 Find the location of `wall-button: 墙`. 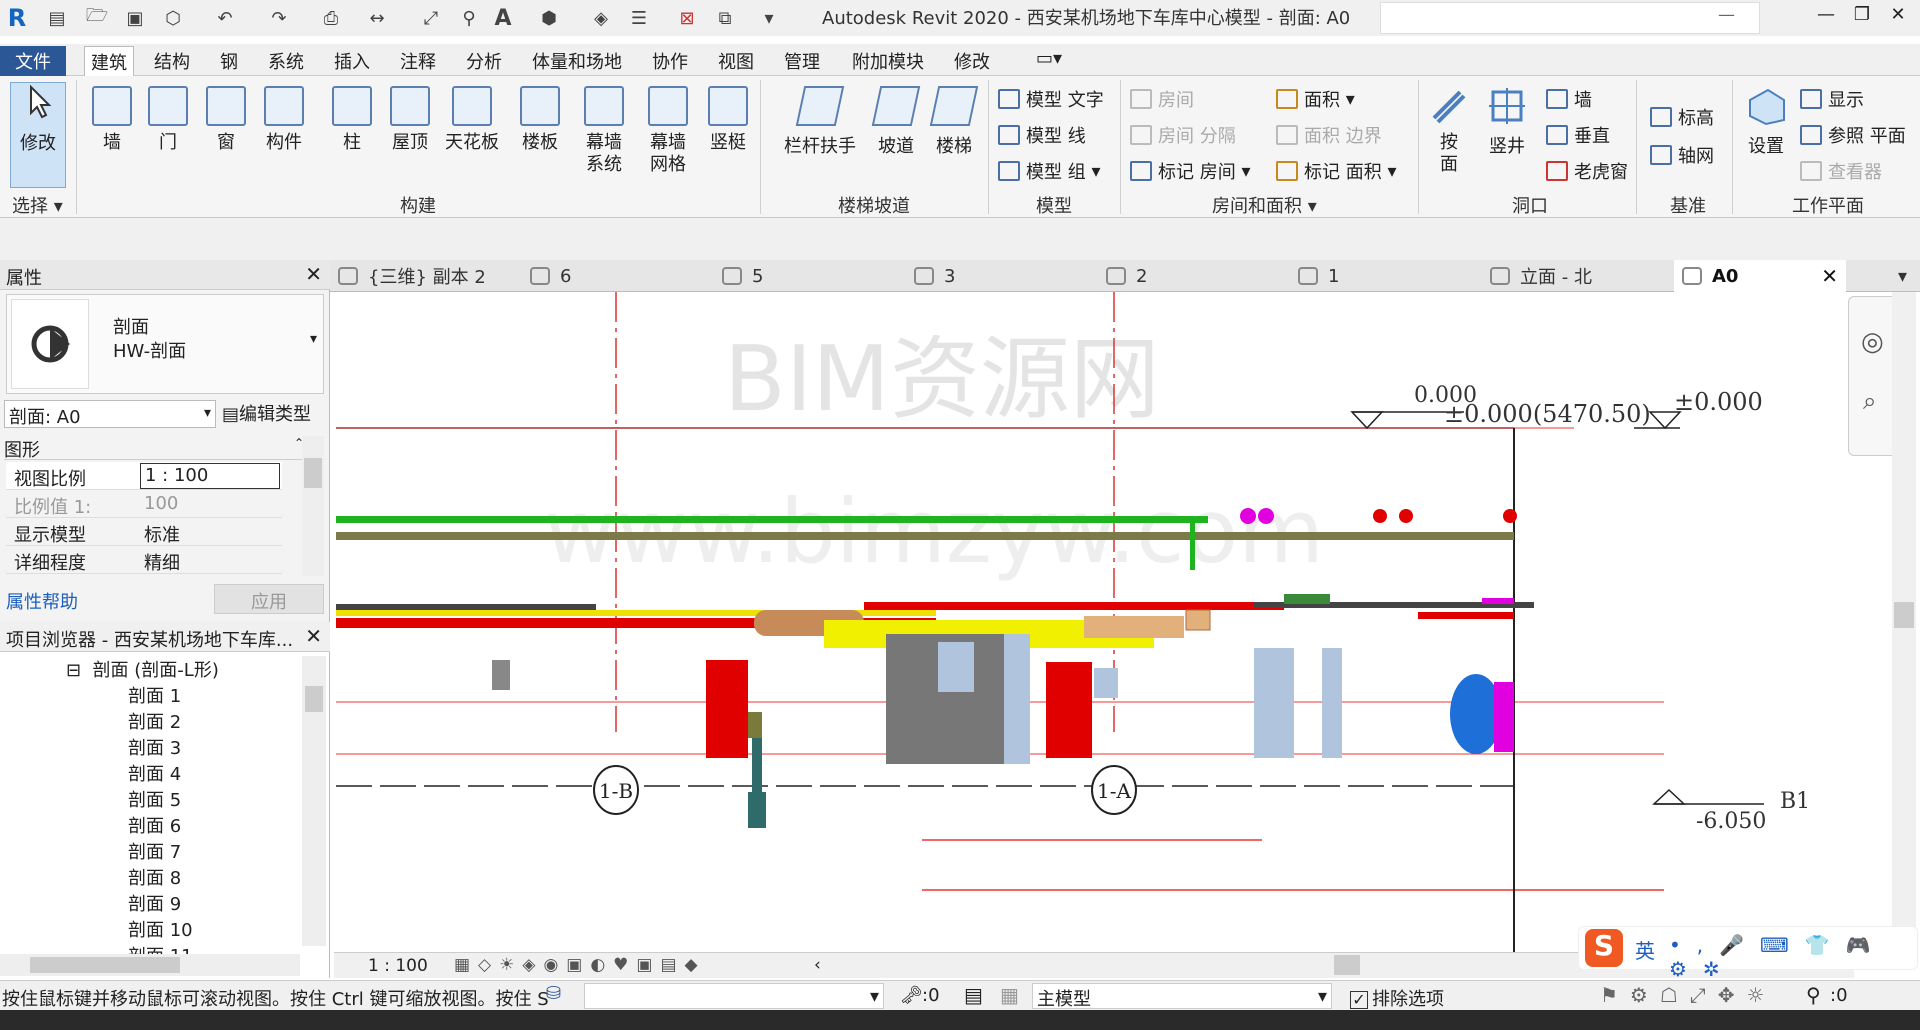

wall-button: 墙 is located at coordinates (112, 120).